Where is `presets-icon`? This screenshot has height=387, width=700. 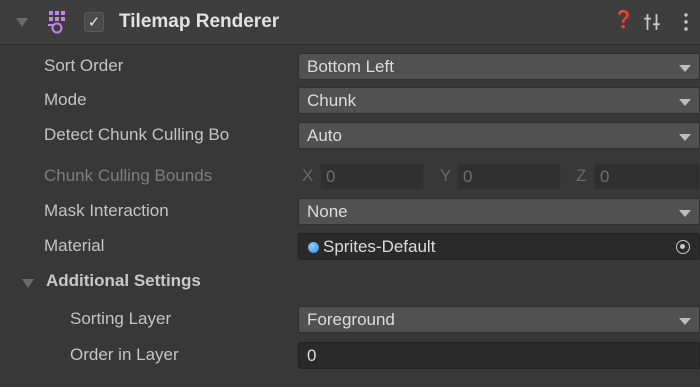 presets-icon is located at coordinates (652, 22).